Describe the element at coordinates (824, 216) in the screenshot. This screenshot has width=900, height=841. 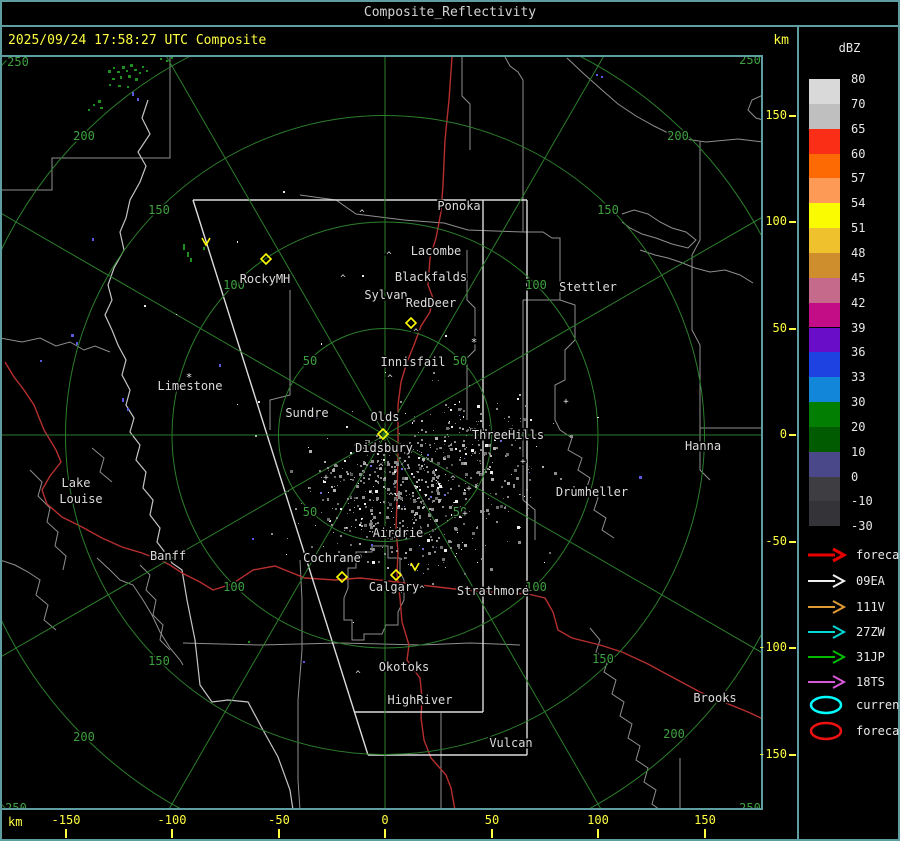
I see `dbz-color-swatch` at that location.